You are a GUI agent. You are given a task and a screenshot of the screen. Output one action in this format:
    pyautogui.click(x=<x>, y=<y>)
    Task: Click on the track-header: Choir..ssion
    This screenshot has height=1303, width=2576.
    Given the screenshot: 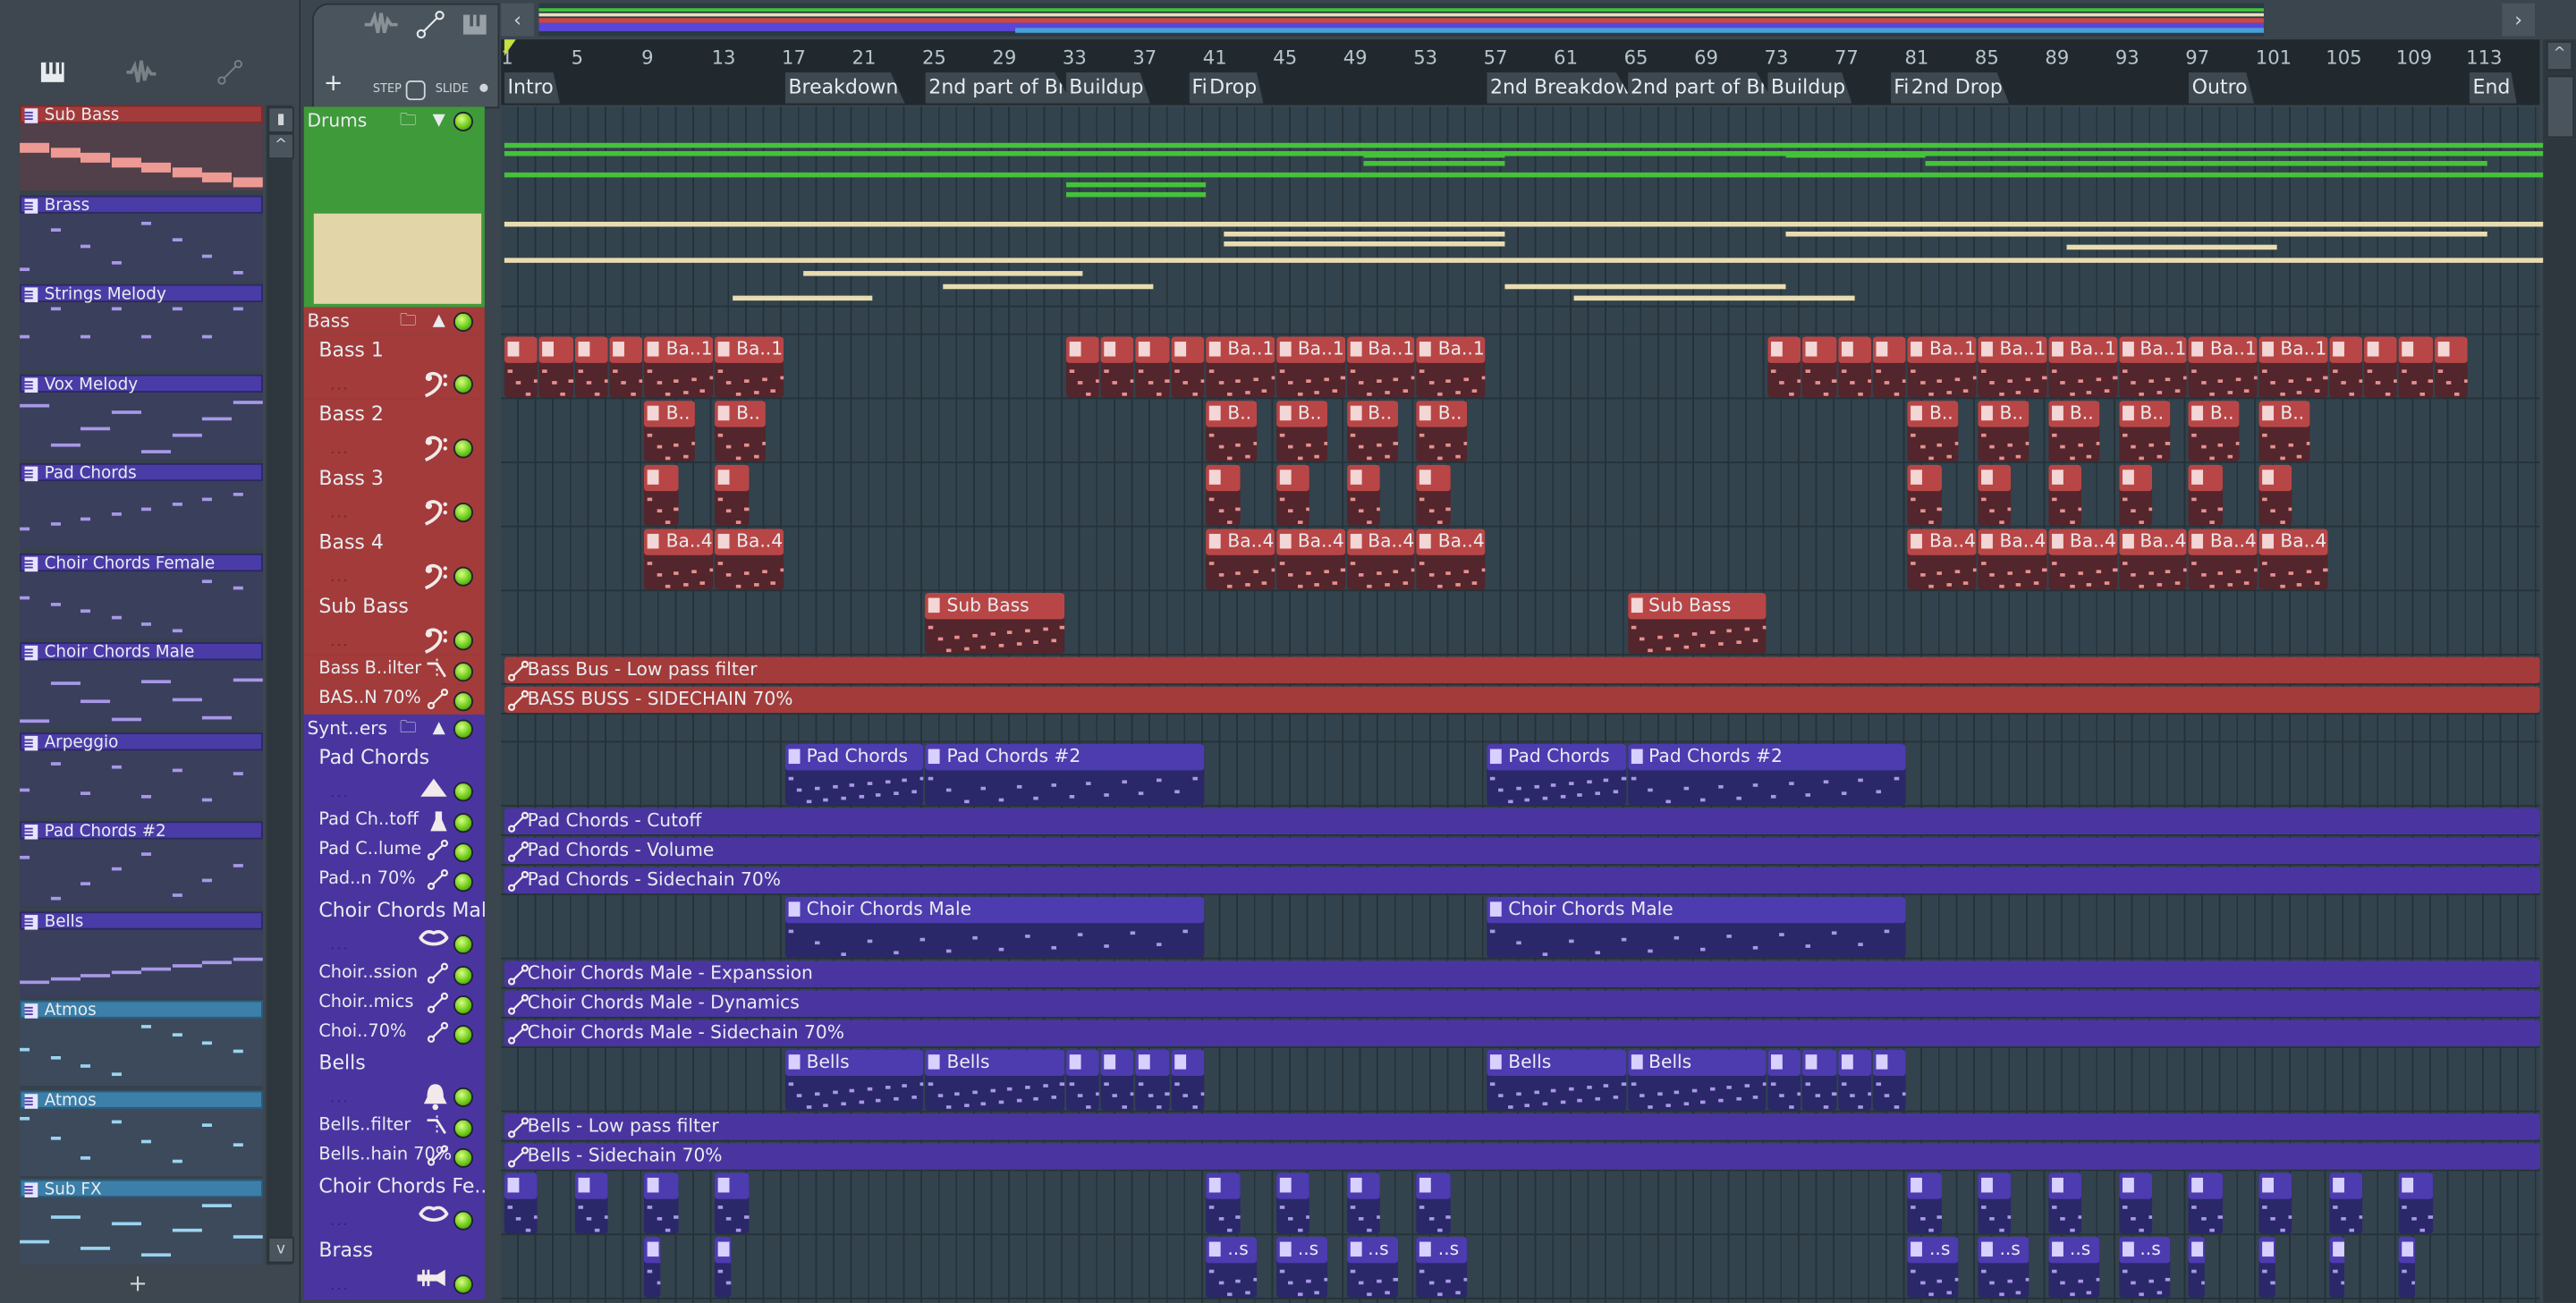 What is the action you would take?
    pyautogui.click(x=394, y=974)
    